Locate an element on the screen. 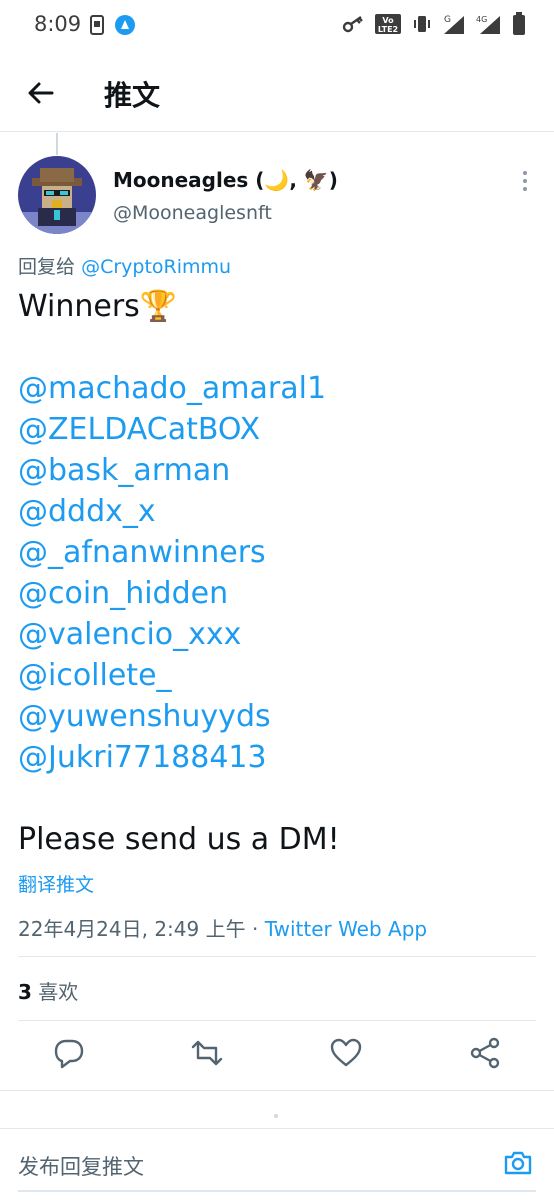 The image size is (554, 1200). svg-text: G is located at coordinates (447, 20).